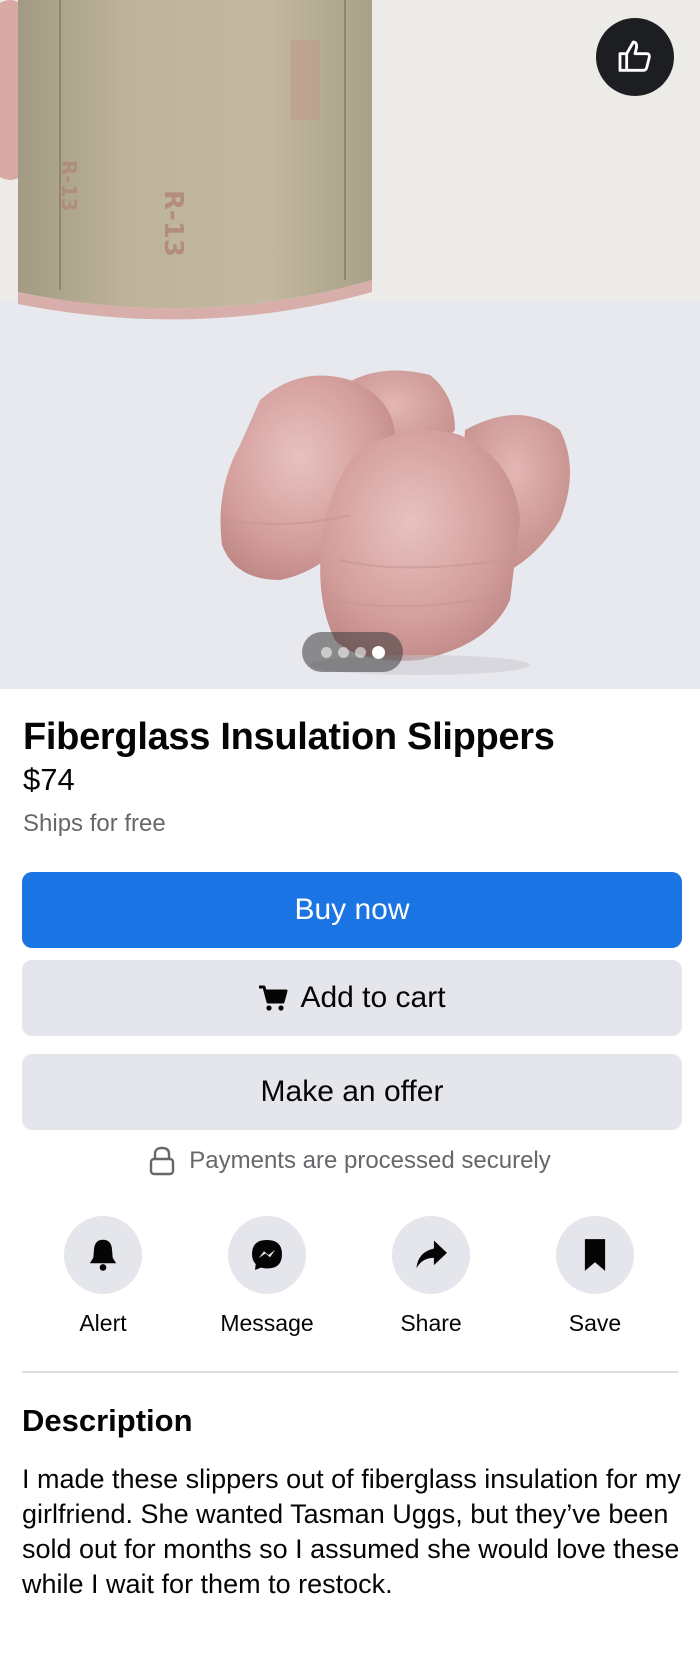 This screenshot has width=700, height=1658. I want to click on buy-now-button: Buy now, so click(352, 910).